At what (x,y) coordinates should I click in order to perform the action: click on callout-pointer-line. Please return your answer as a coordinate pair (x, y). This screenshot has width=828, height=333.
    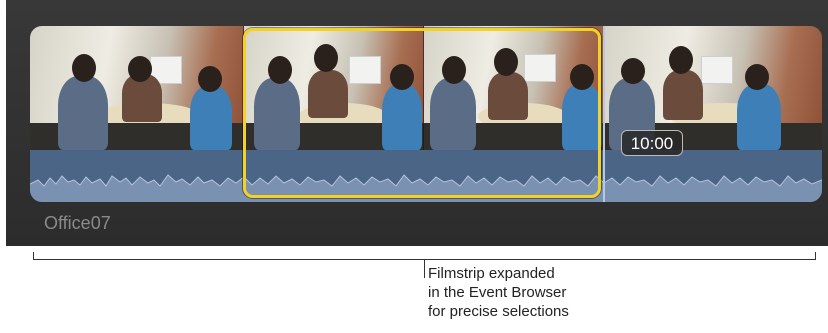
    Looking at the image, I should click on (424, 269).